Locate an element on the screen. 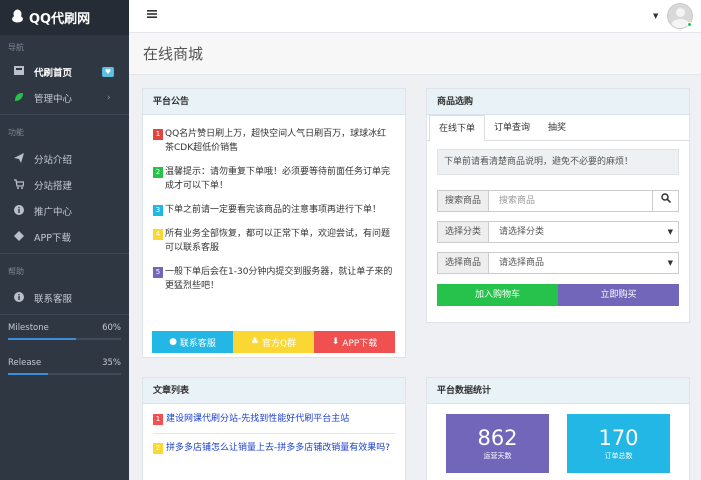 The image size is (701, 480). page-header: 在线商城 is located at coordinates (415, 54).